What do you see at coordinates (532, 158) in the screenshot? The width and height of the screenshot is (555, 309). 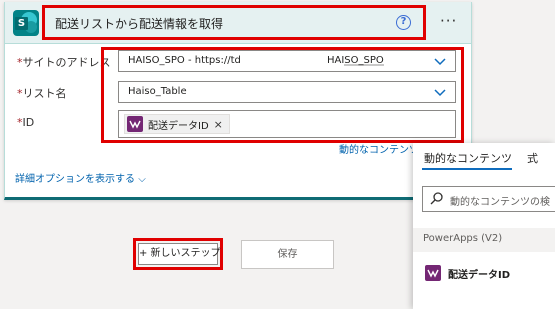 I see `tab-expression: 式` at bounding box center [532, 158].